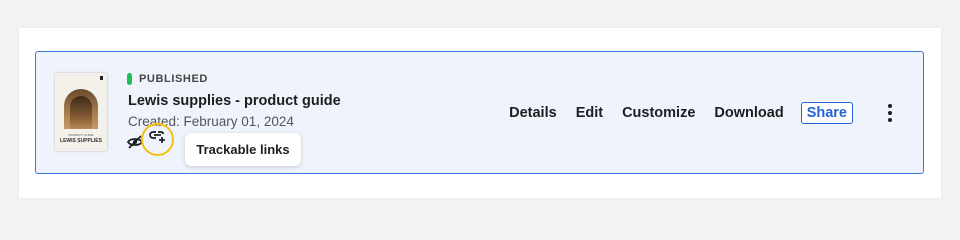 The width and height of the screenshot is (960, 240). I want to click on document-actions: Details Edit Customize Download Share, so click(671, 113).